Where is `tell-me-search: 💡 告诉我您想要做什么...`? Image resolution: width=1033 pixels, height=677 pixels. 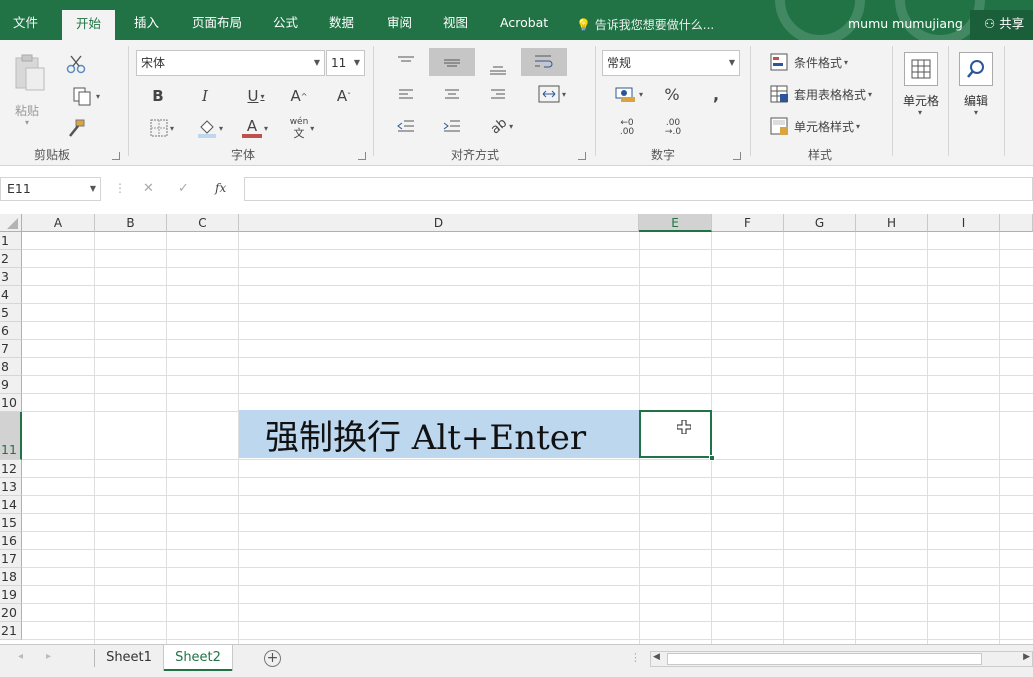
tell-me-search: 💡 告诉我您想要做什么... is located at coordinates (645, 24).